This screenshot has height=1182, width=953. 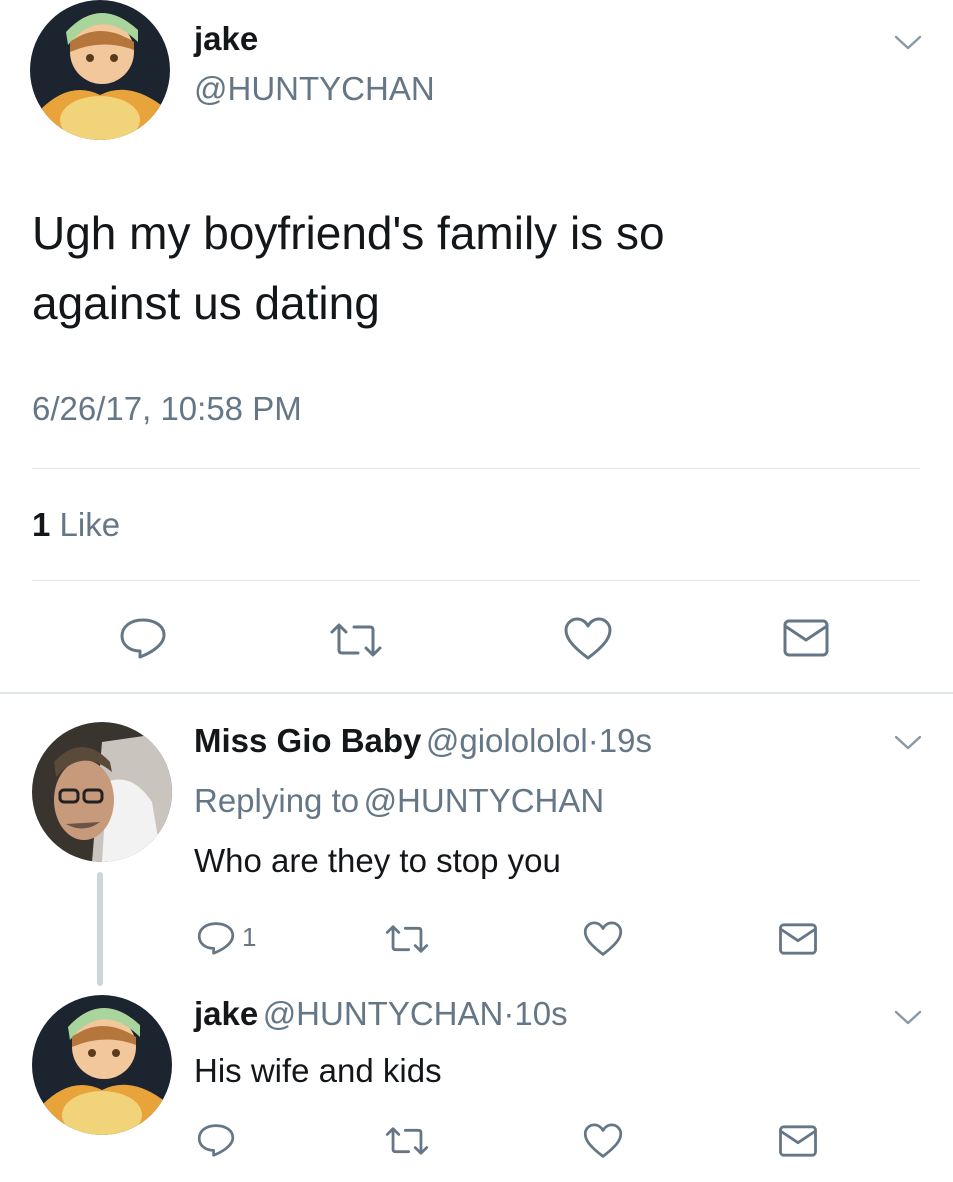 What do you see at coordinates (625, 740) in the screenshot?
I see `reply-time: 19s` at bounding box center [625, 740].